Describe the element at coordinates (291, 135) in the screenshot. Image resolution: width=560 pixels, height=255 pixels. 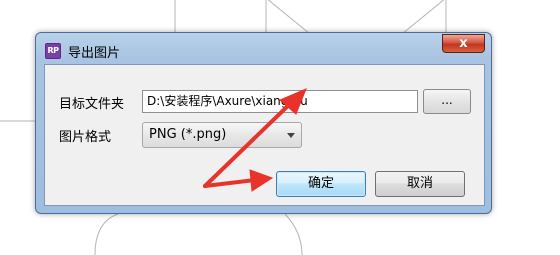
I see `chevron-down-icon` at that location.